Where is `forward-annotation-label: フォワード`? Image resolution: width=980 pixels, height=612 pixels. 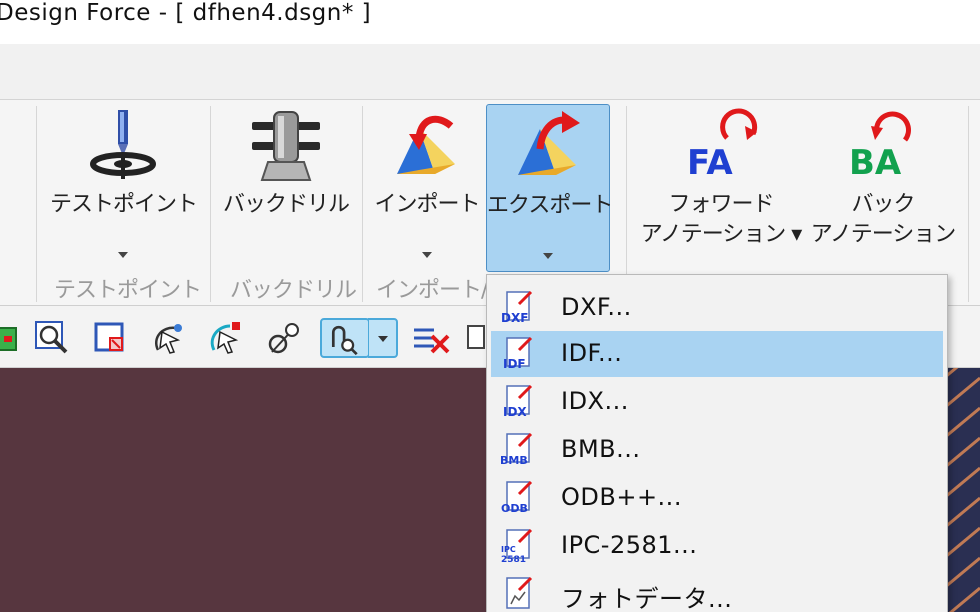 forward-annotation-label: フォワード is located at coordinates (721, 204).